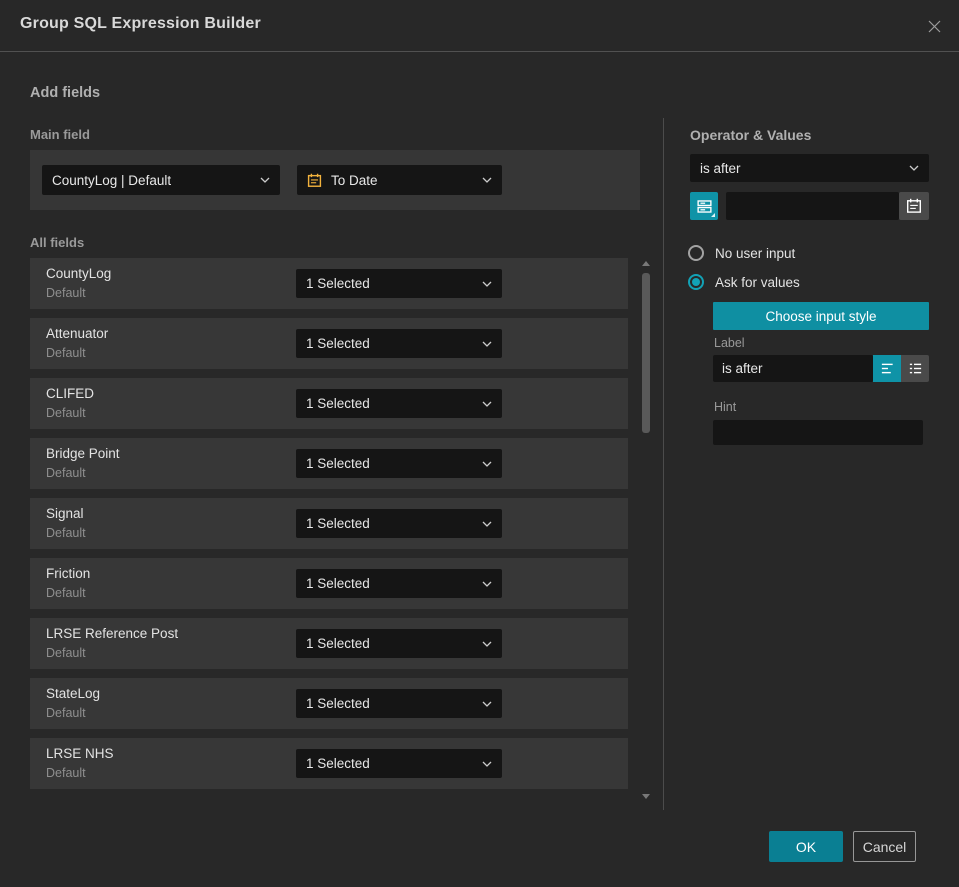  I want to click on field-row: LRSE NHS Default 1 Selected, so click(329, 763).